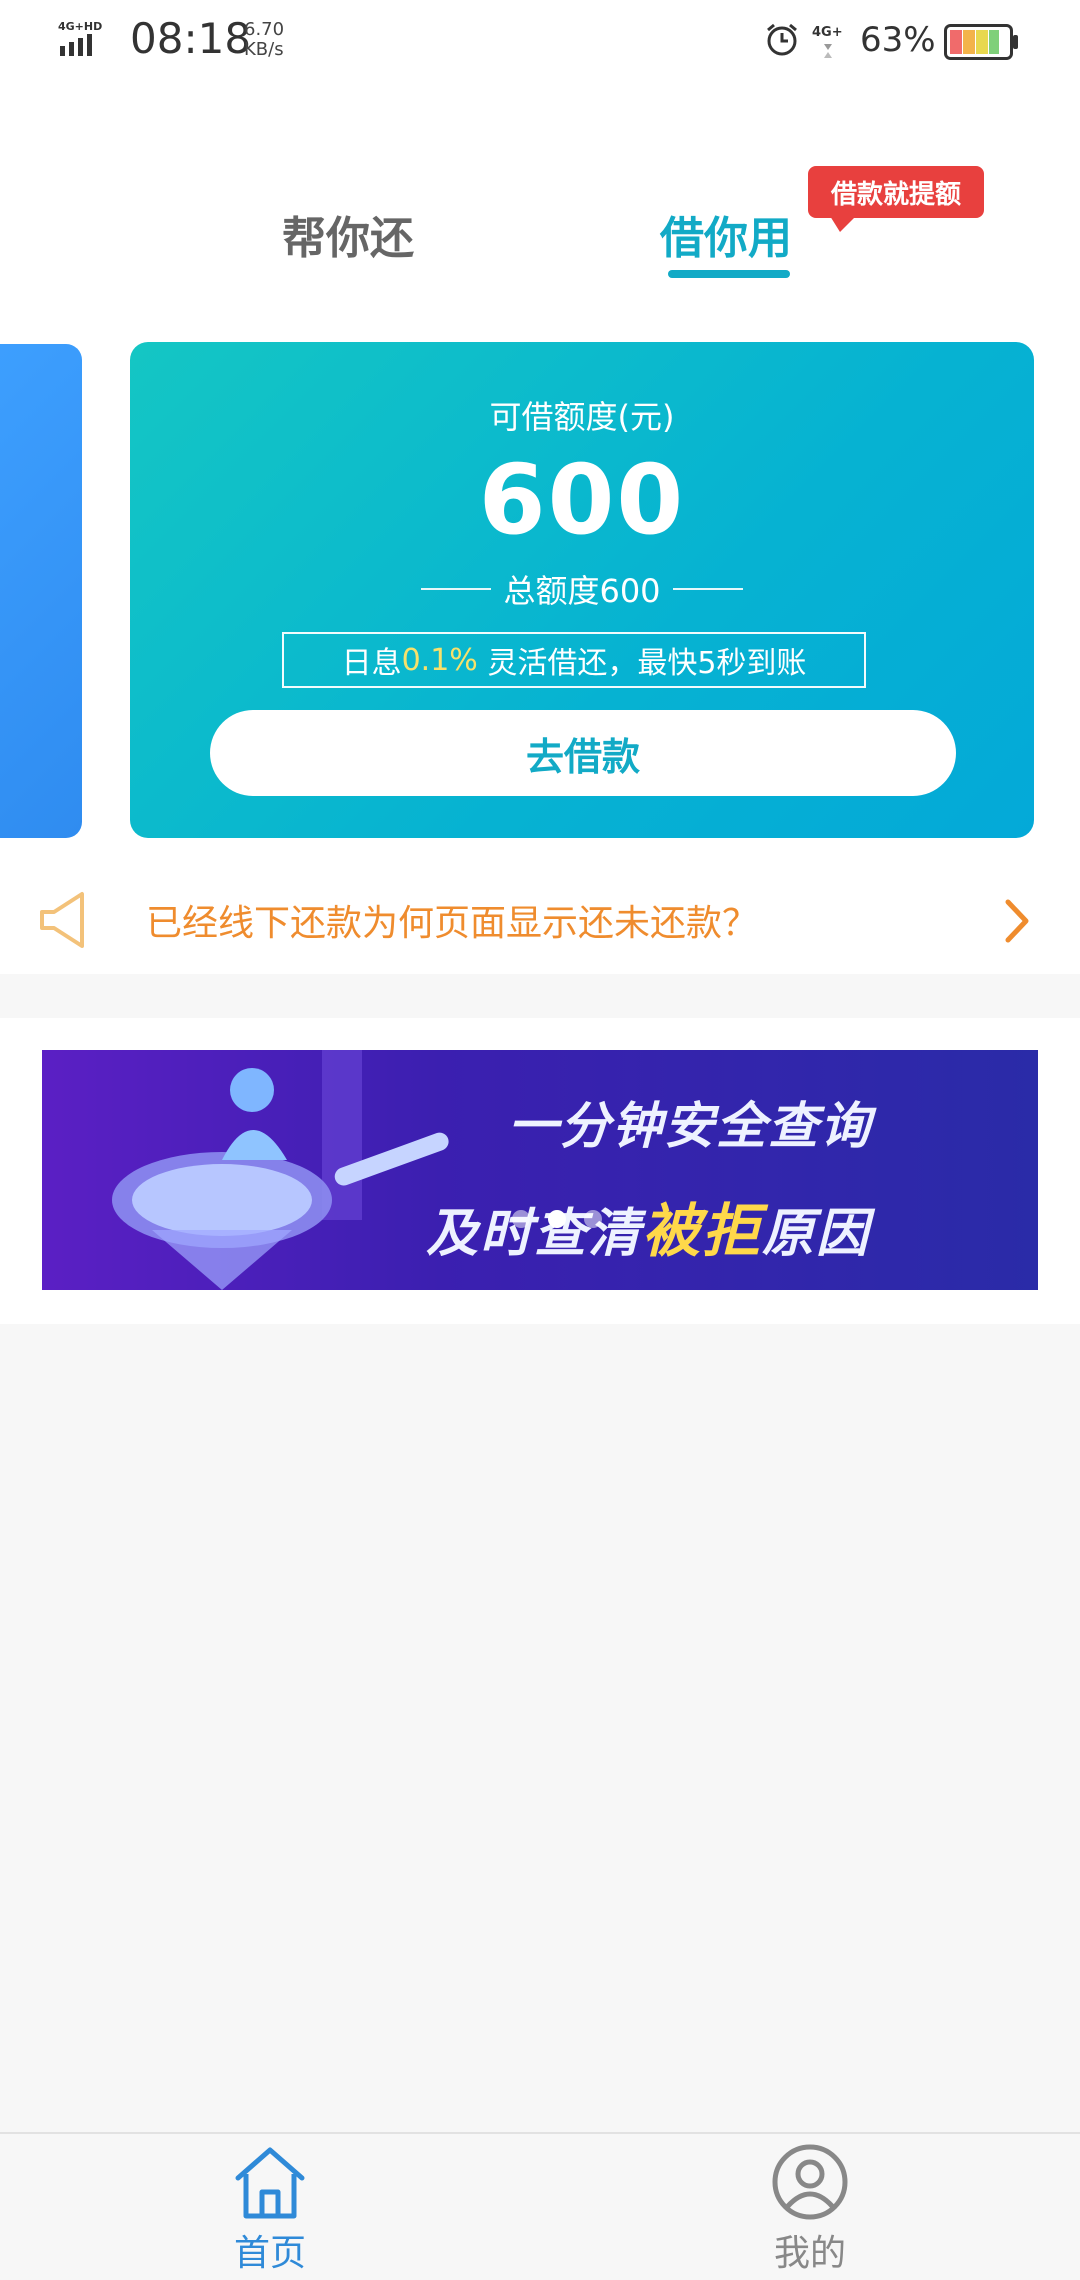  What do you see at coordinates (810, 2182) in the screenshot?
I see `user-icon` at bounding box center [810, 2182].